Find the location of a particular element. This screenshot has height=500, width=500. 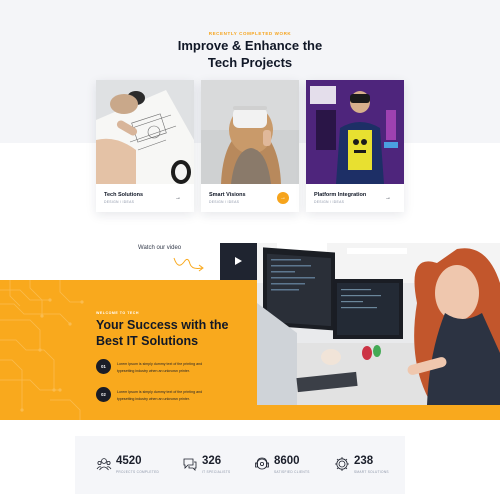

stat-value: 238 is located at coordinates (364, 461).